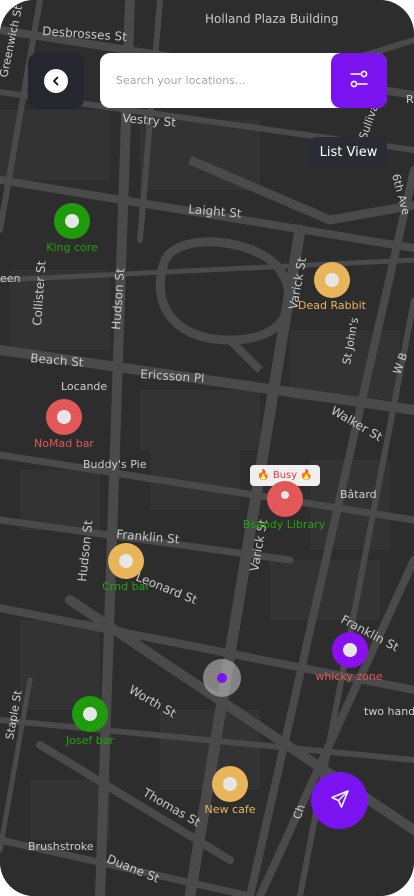 This screenshot has height=896, width=414. Describe the element at coordinates (115, 464) in the screenshot. I see `poi-label: Buddy's Pie` at that location.